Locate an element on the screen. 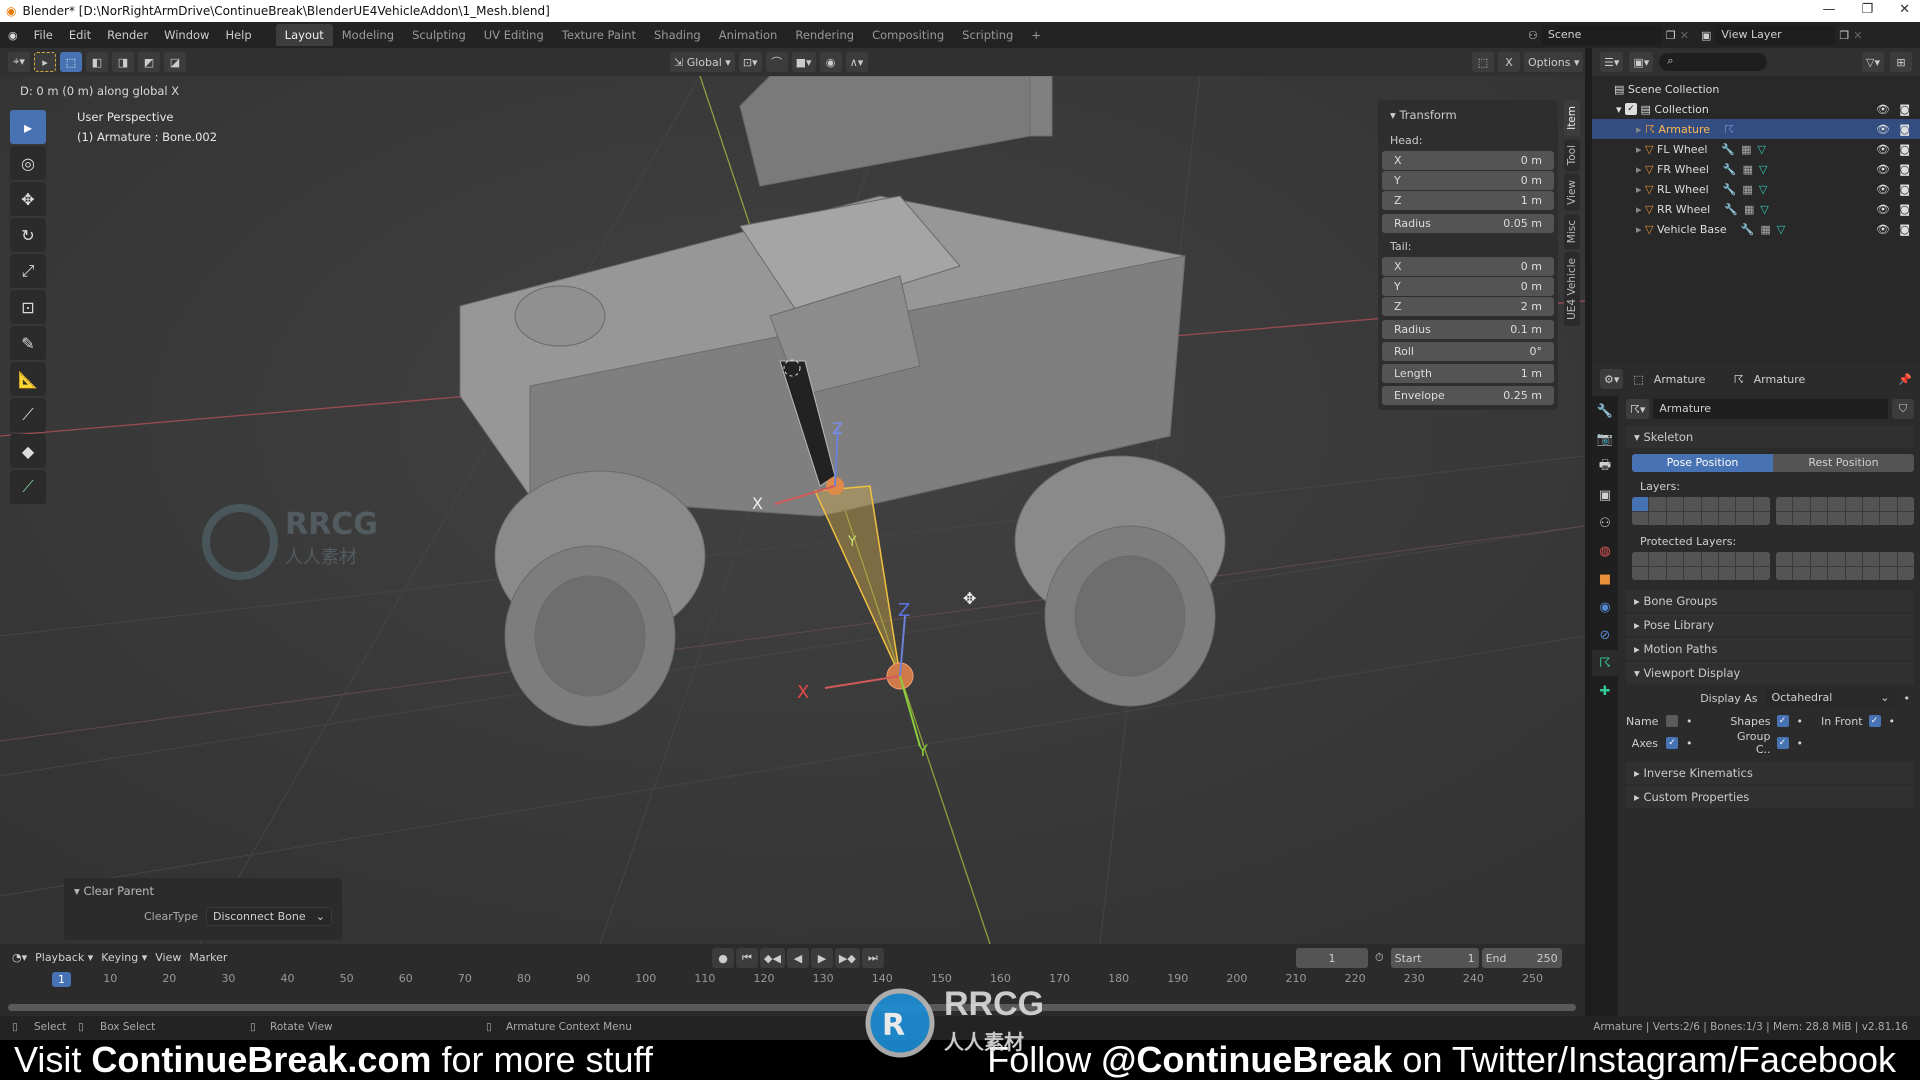  filter-icon: ▽▾ is located at coordinates (1873, 62).